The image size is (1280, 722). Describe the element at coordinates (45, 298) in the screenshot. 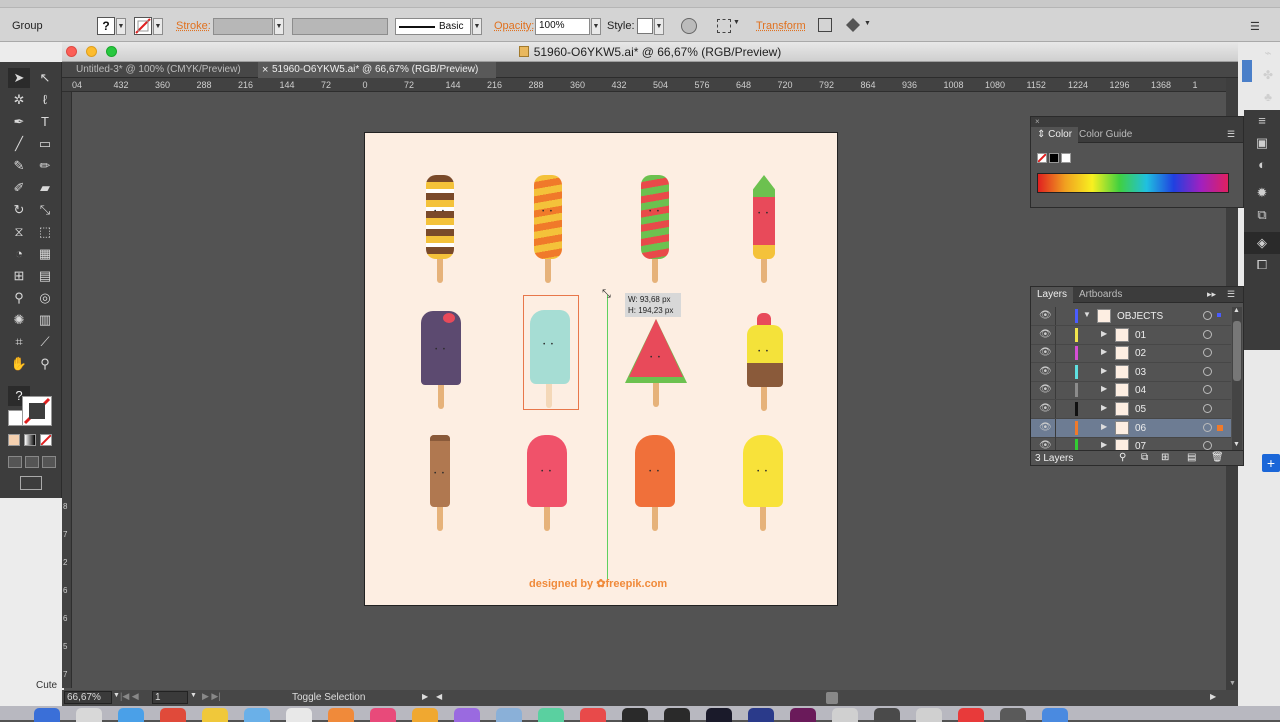

I see `blend-tool-icon: ◎` at that location.